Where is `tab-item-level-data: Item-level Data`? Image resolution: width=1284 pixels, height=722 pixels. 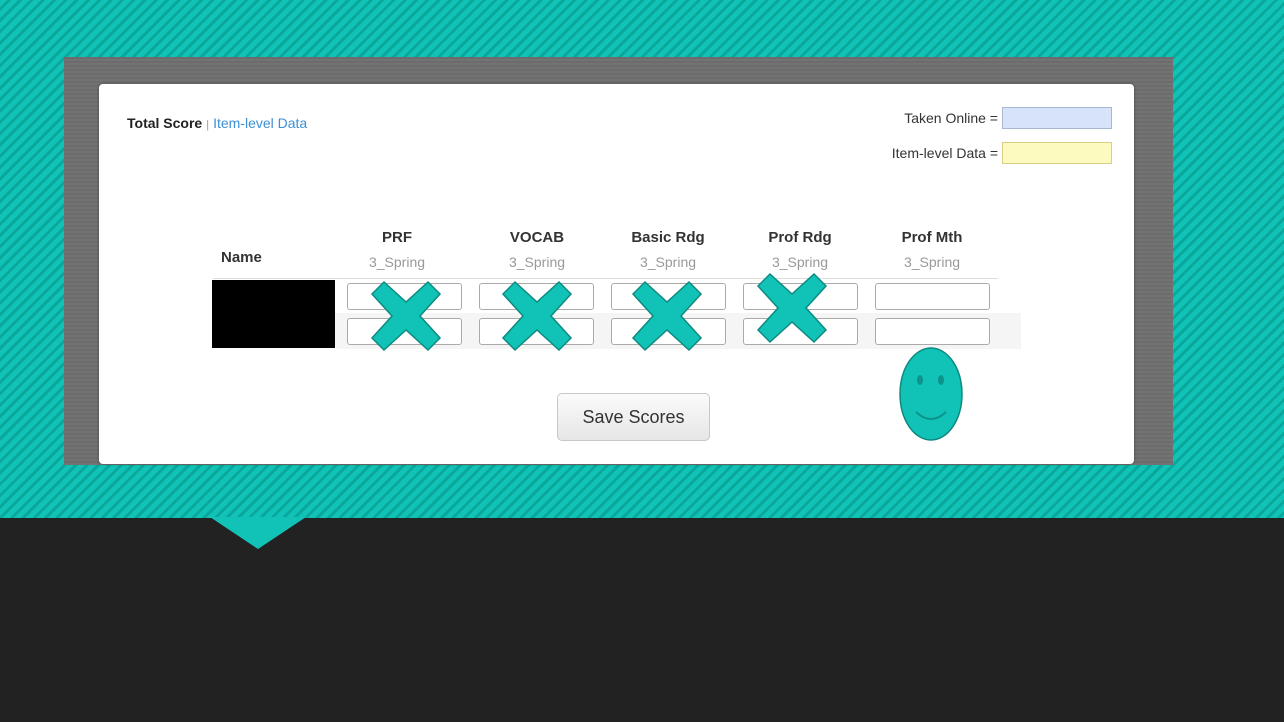 tab-item-level-data: Item-level Data is located at coordinates (260, 123).